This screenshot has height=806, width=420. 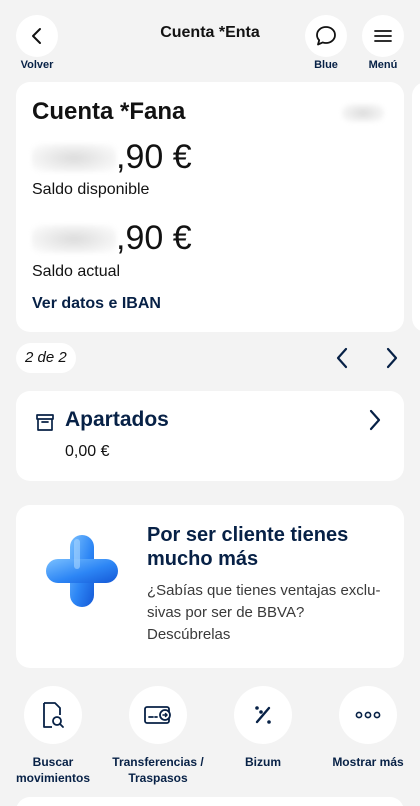 What do you see at coordinates (117, 419) in the screenshot?
I see `savings-title: Apartados` at bounding box center [117, 419].